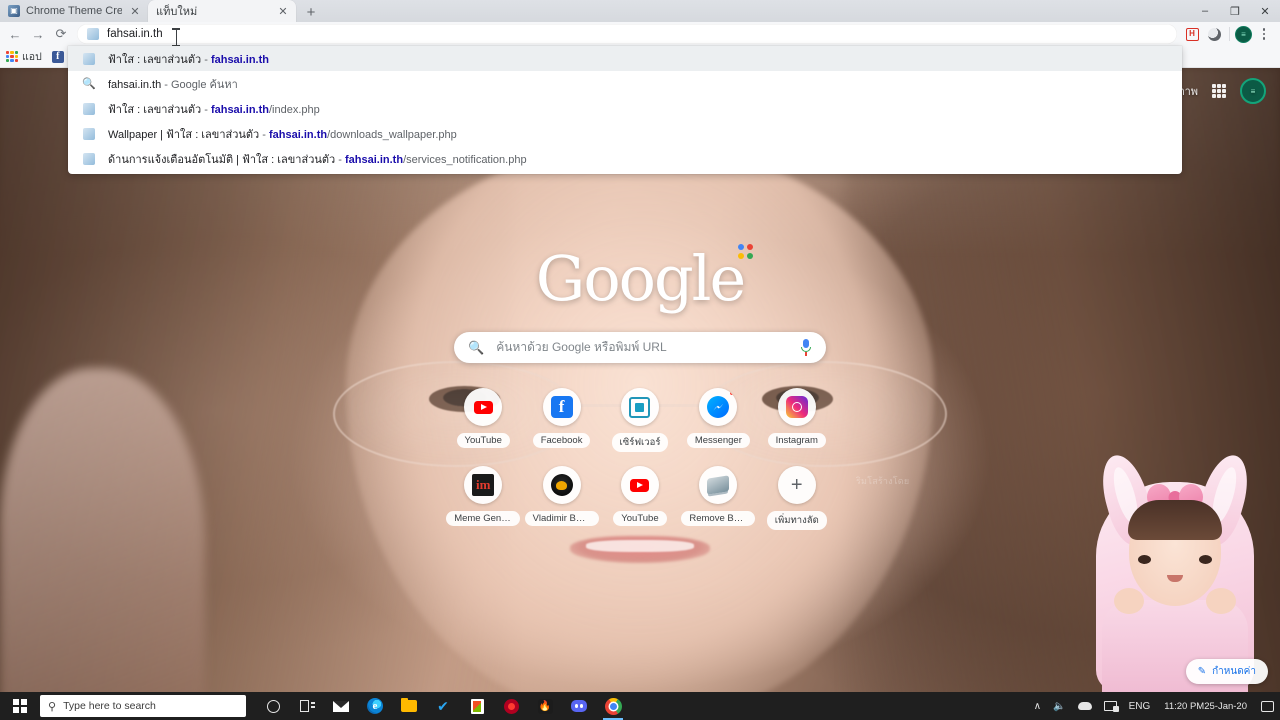 The image size is (1280, 720). What do you see at coordinates (1267, 706) in the screenshot?
I see `action-center-icon` at bounding box center [1267, 706].